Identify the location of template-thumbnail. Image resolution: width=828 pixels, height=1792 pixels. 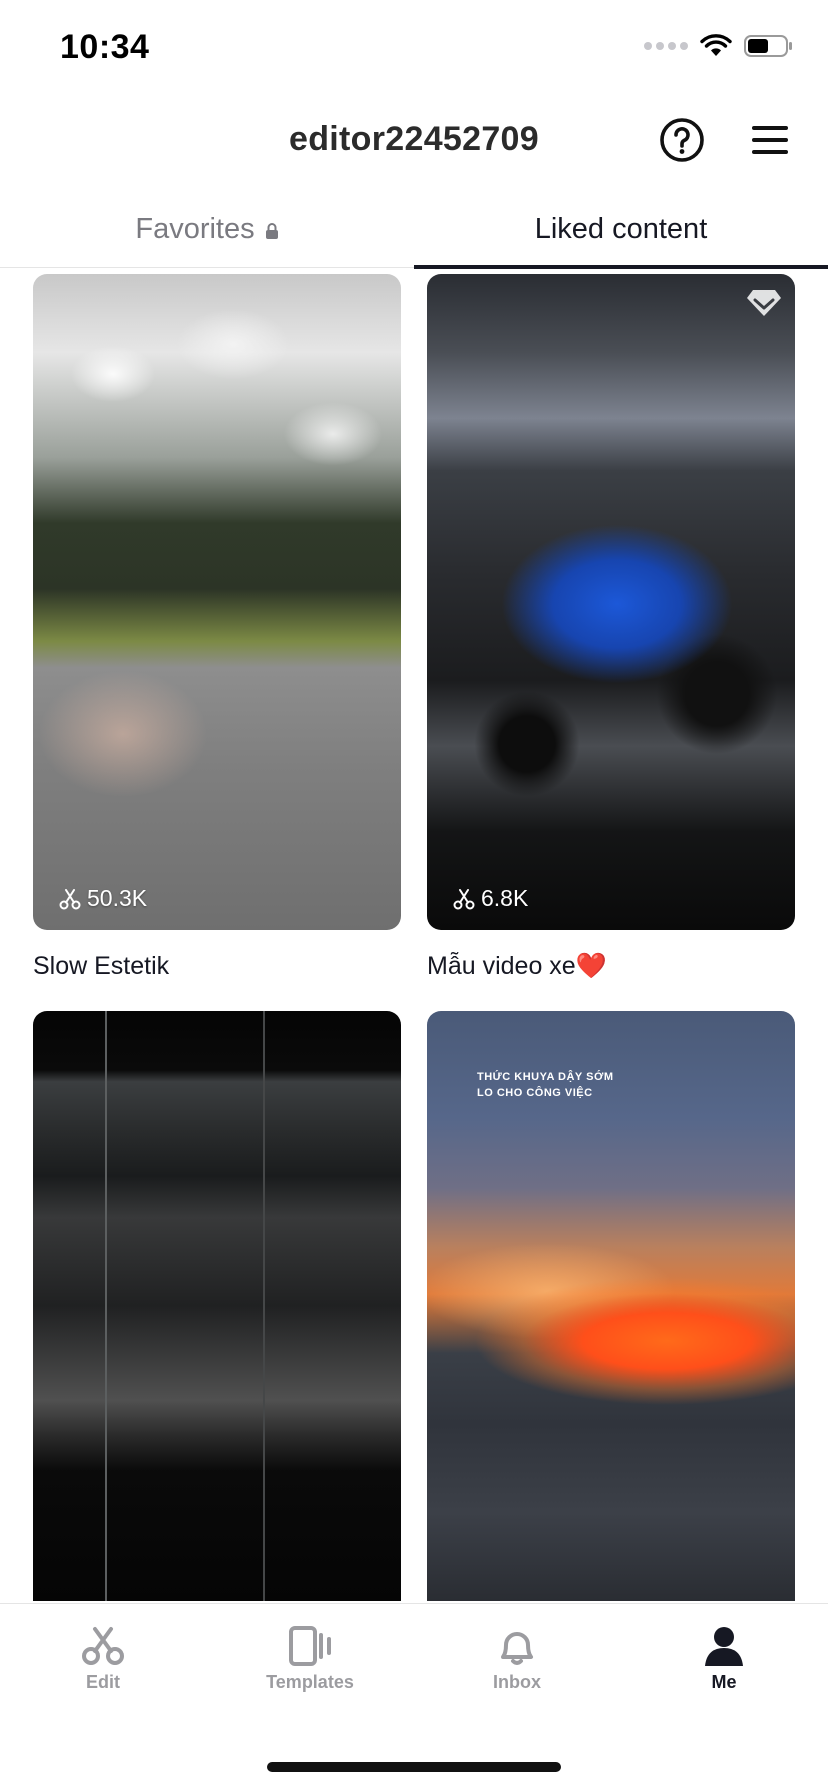
(217, 1306).